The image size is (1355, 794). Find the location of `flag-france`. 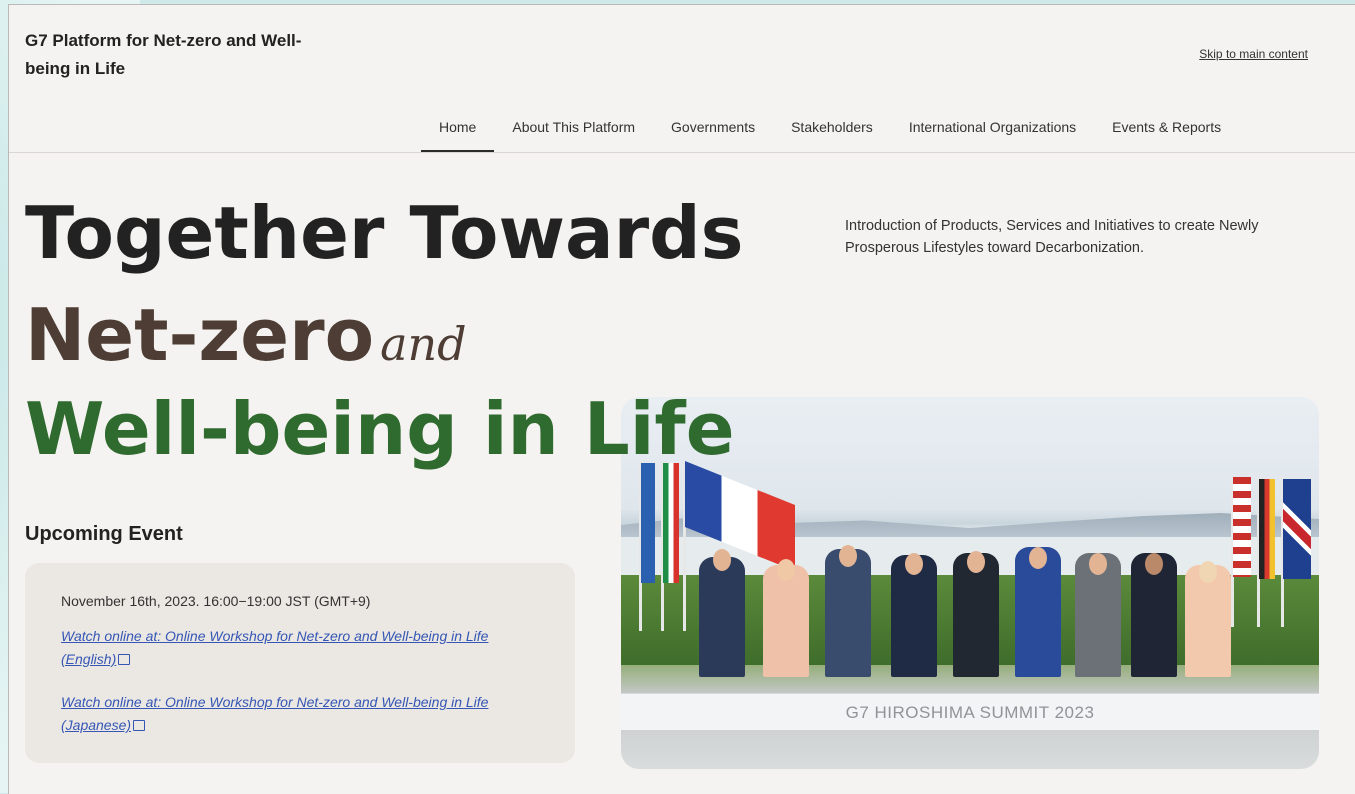

flag-france is located at coordinates (740, 516).